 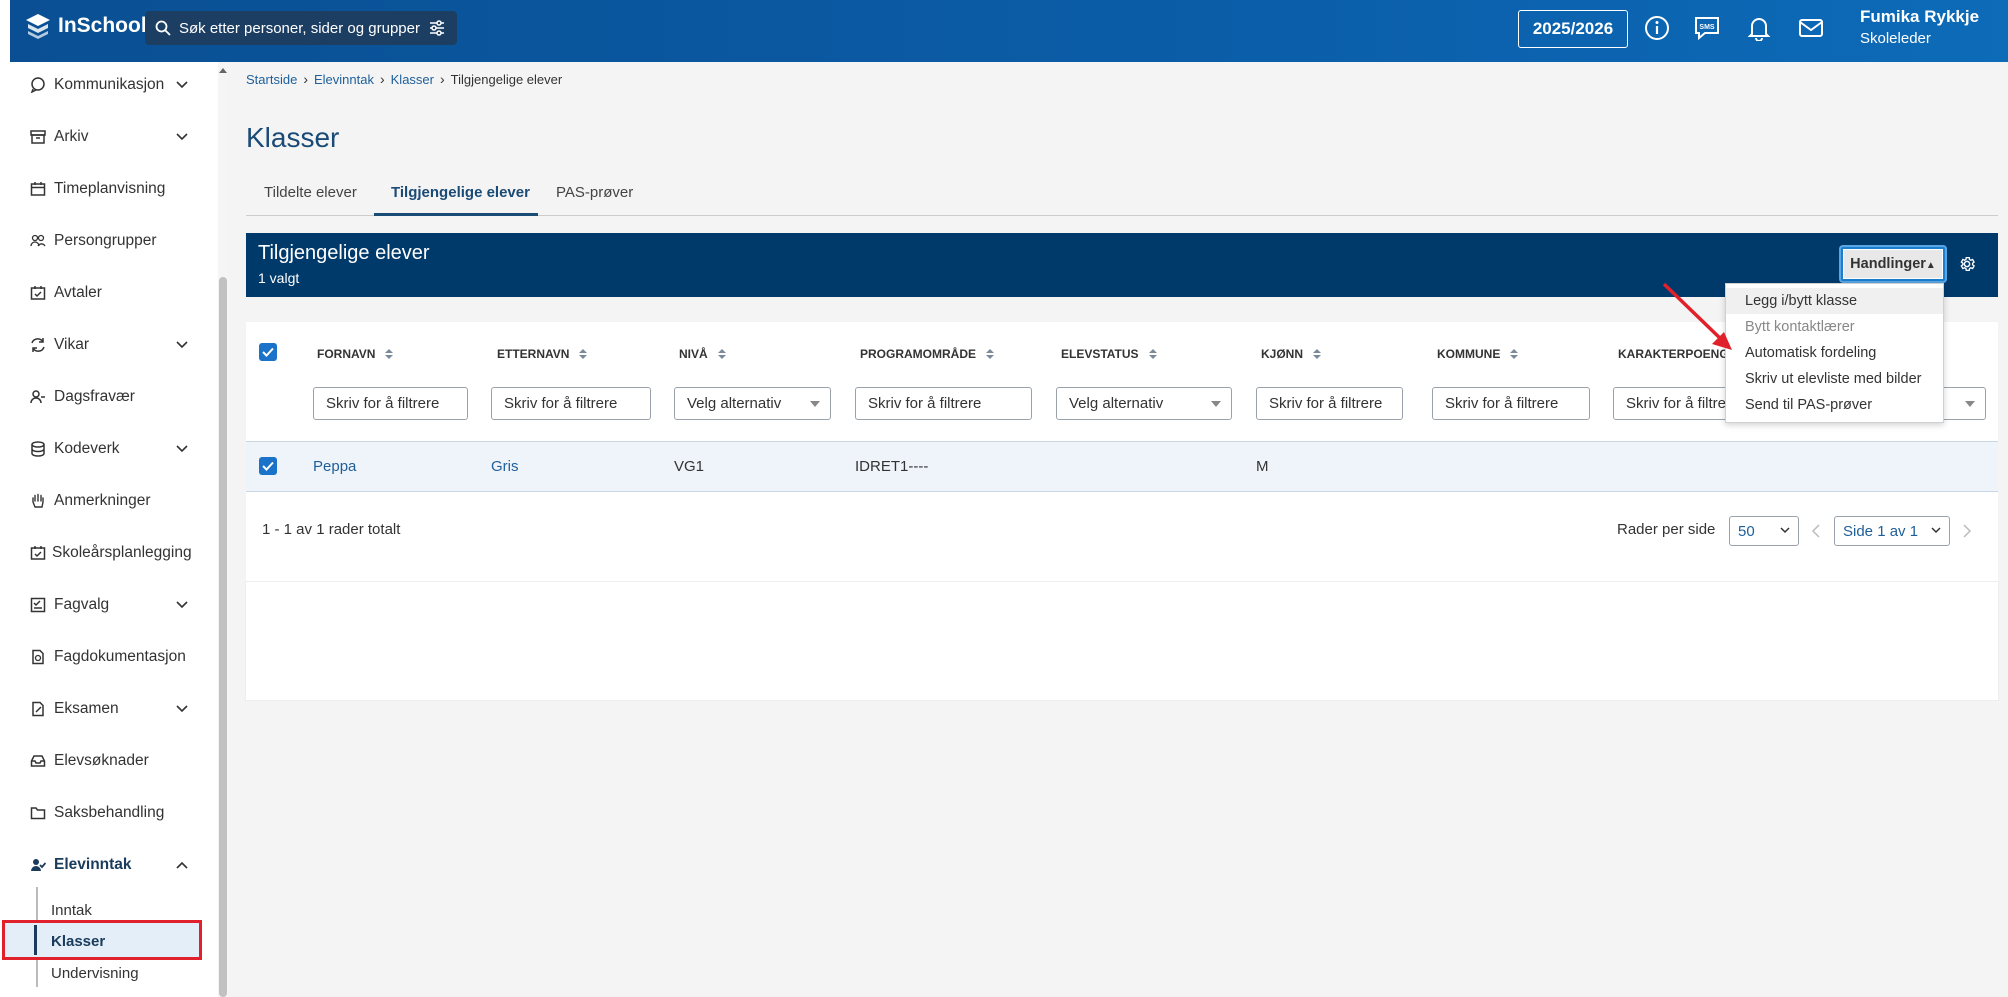 I want to click on mail-icon, so click(x=1811, y=28).